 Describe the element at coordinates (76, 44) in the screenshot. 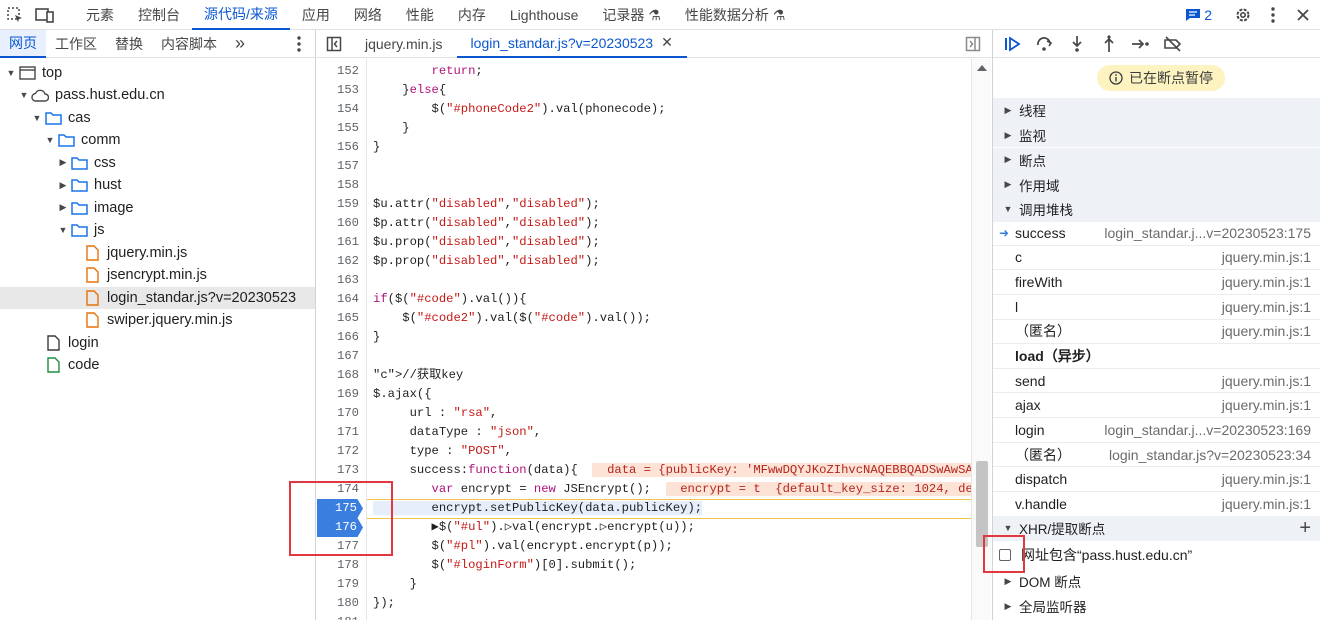

I see `tab-workspace: 工作区` at that location.